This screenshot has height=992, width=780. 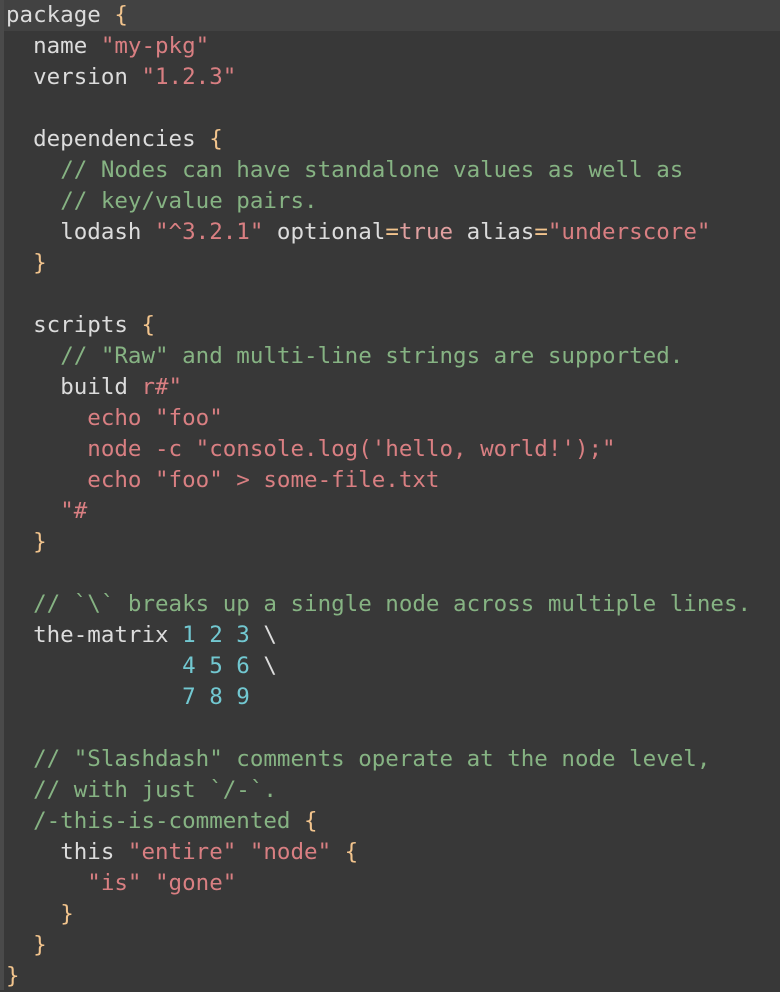 What do you see at coordinates (392, 635) in the screenshot?
I see `code-line: the-matrix 1 2 3 \` at bounding box center [392, 635].